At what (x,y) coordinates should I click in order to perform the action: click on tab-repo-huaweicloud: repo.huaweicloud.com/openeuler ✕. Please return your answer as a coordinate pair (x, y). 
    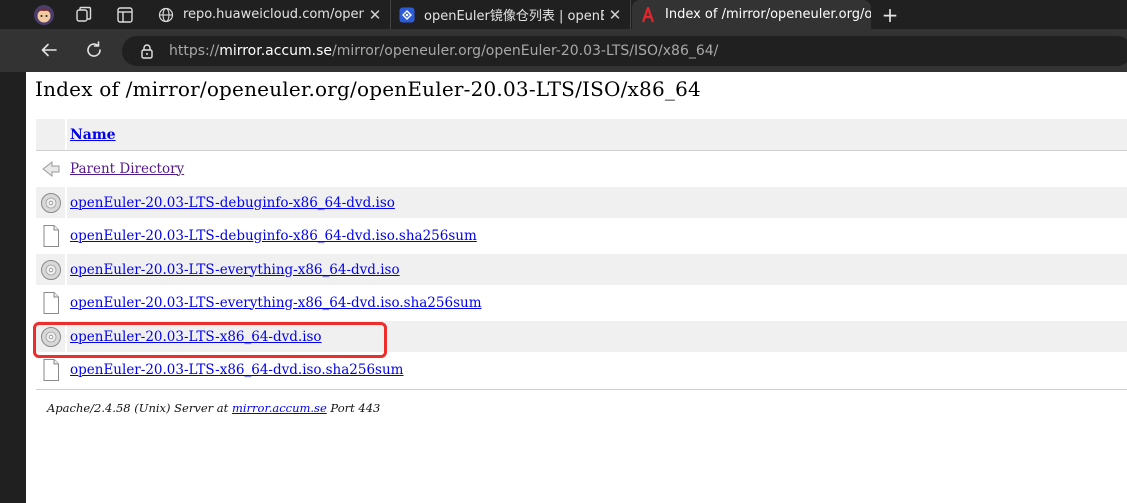
    Looking at the image, I should click on (270, 14).